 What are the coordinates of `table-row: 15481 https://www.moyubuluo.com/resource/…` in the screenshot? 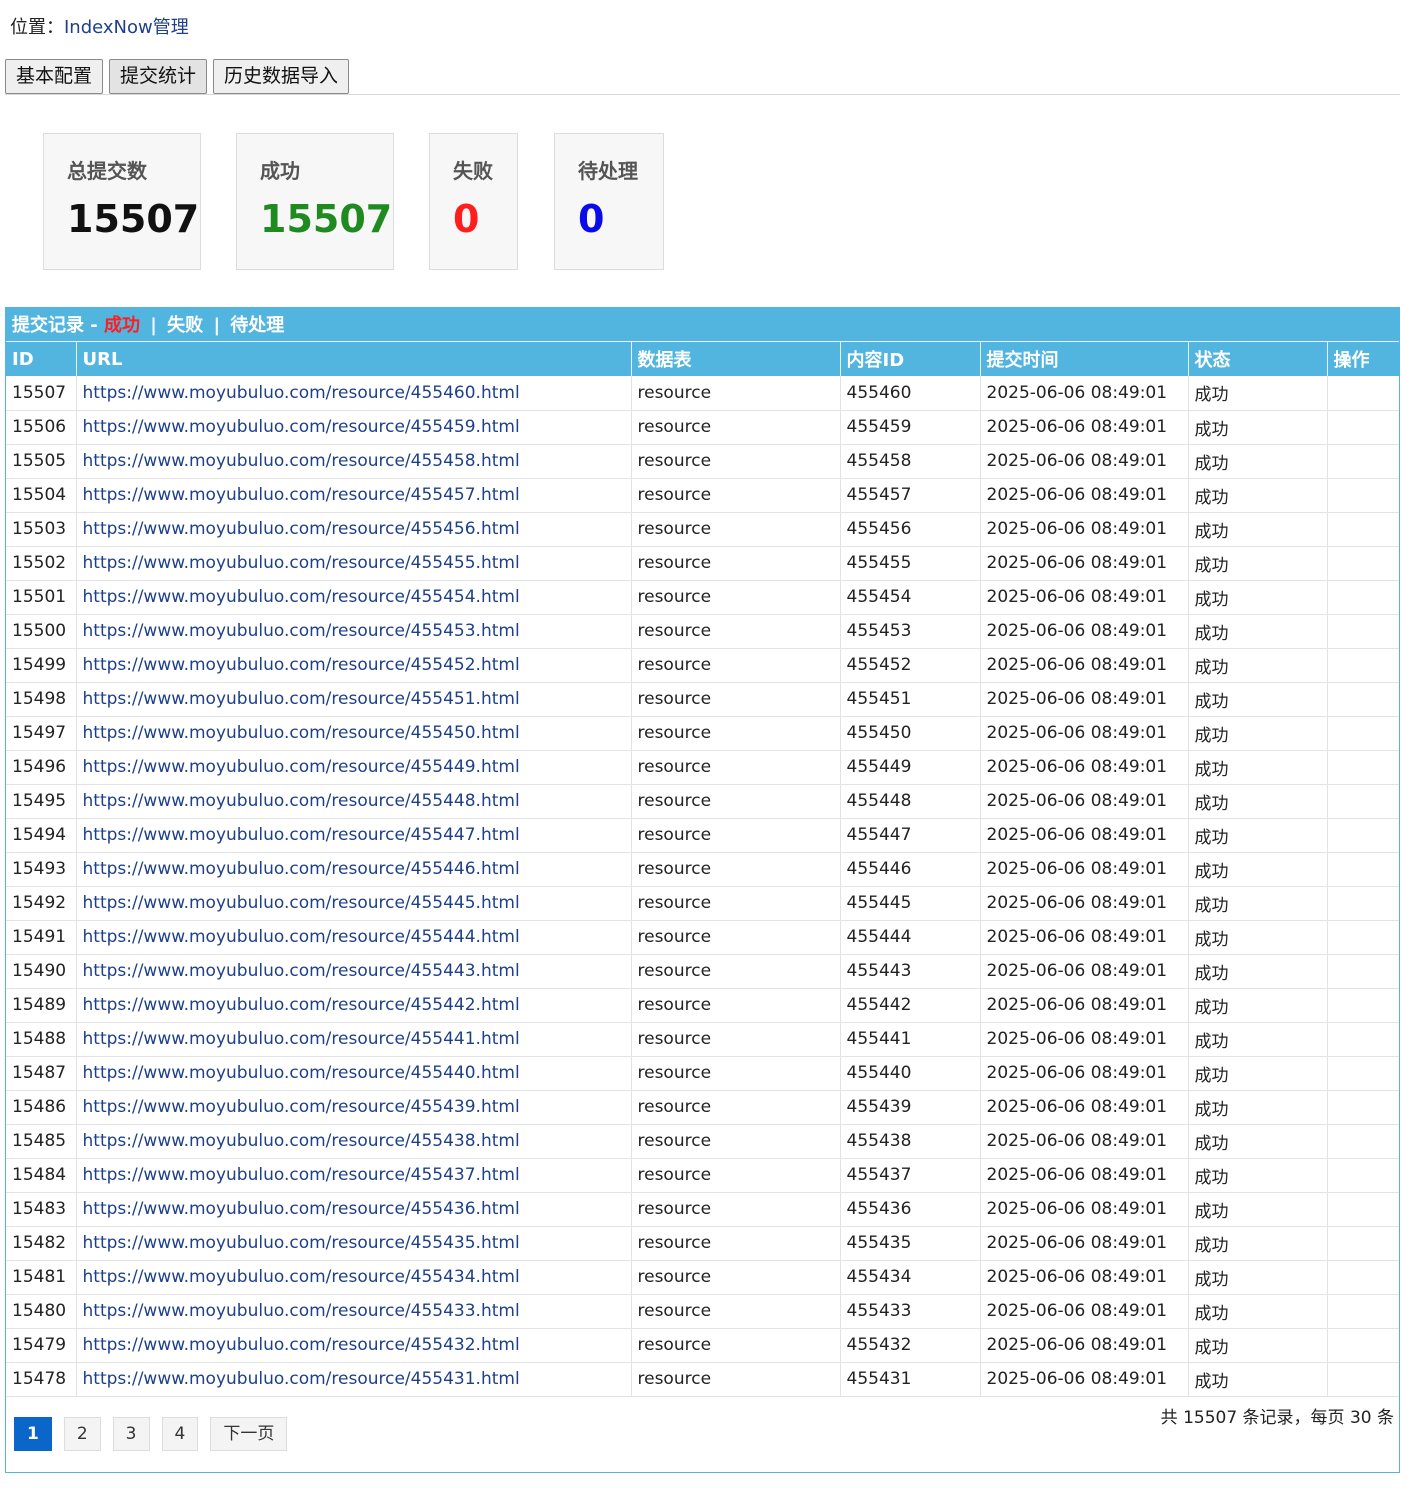 It's located at (702, 1277).